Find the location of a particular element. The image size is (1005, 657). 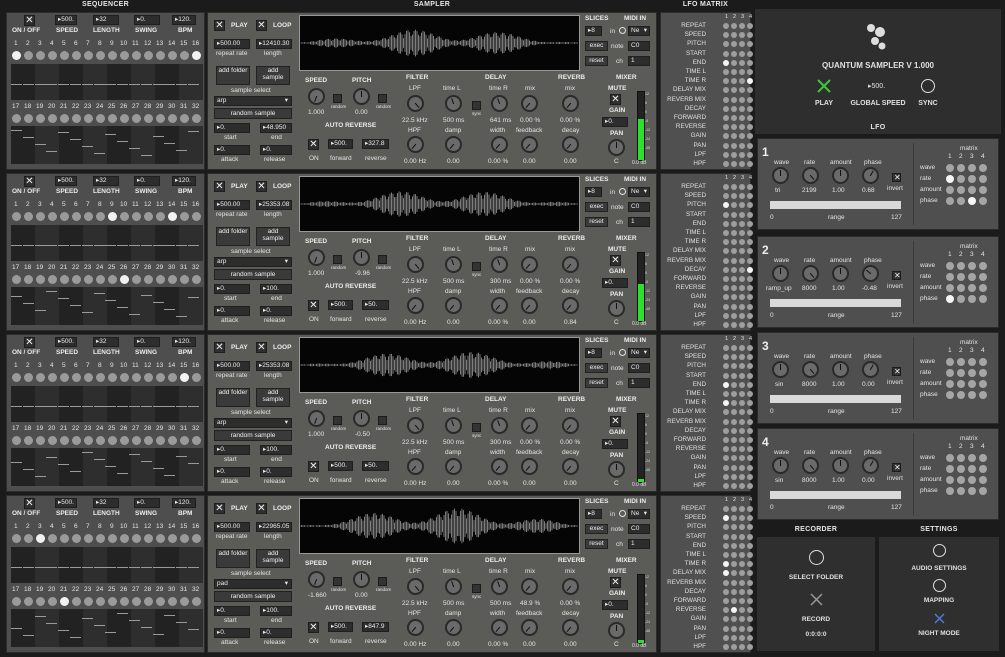

sample-length-box: ▸25353.08 is located at coordinates (274, 366).